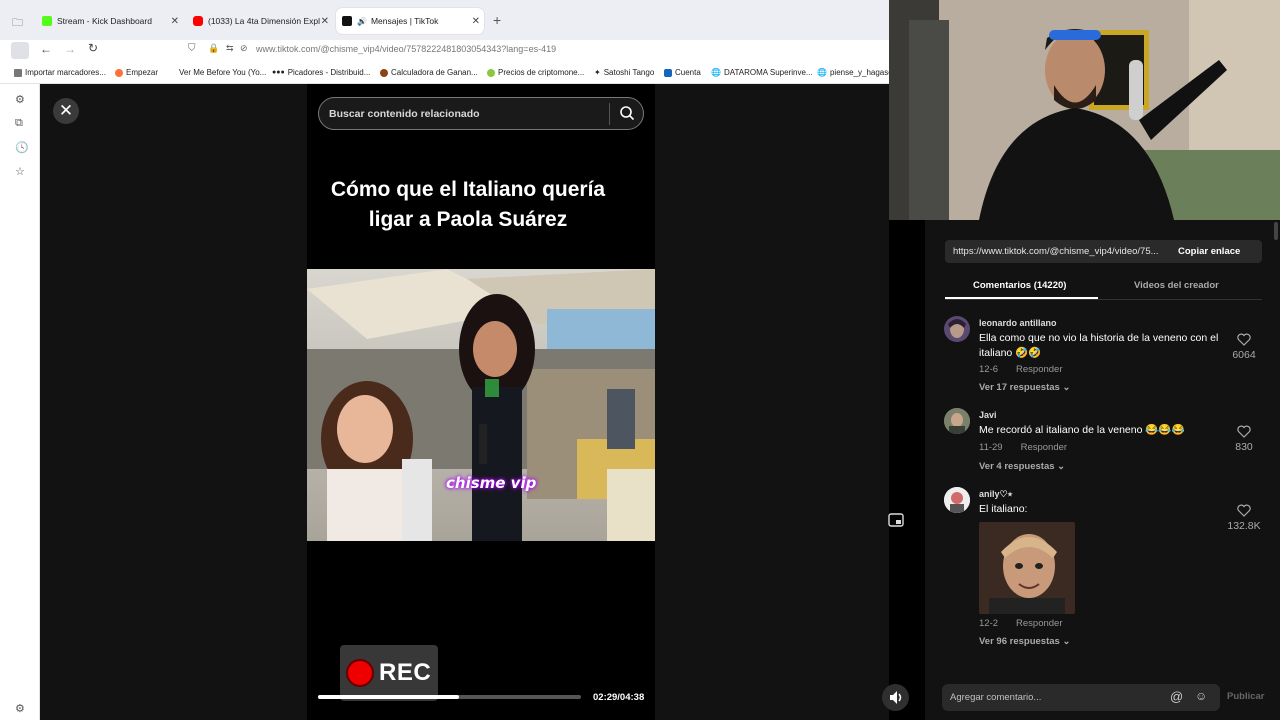  I want to click on related-search-input: Buscar contenido relacionado, so click(481, 113).